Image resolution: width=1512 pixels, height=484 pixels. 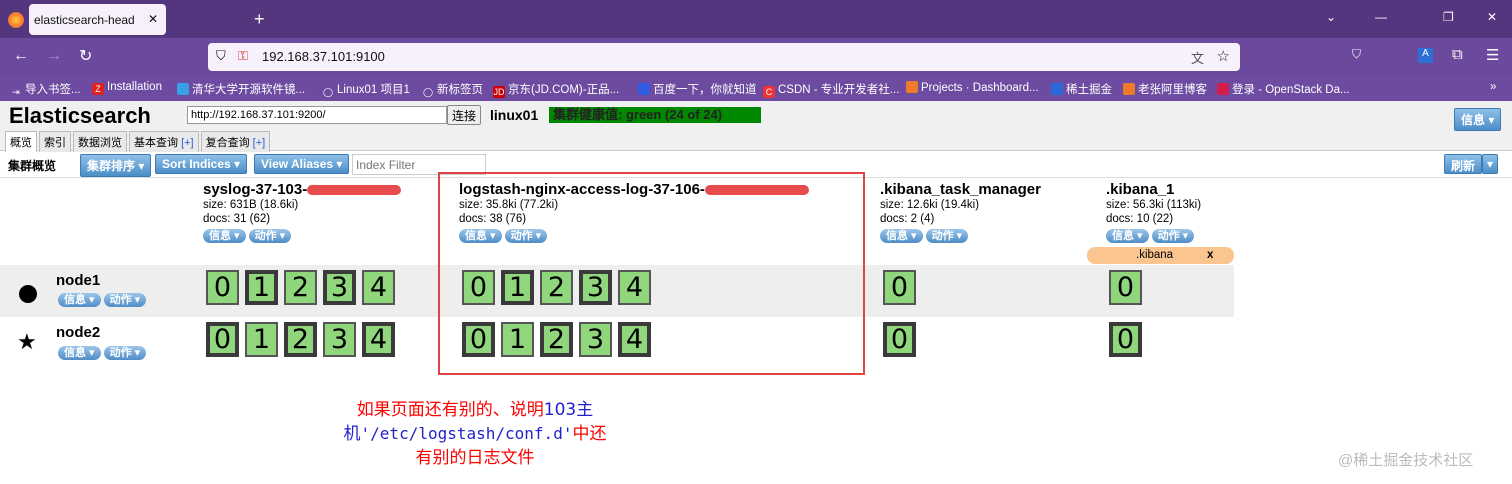 I want to click on toolbar-title: 集群概览, so click(x=32, y=166).